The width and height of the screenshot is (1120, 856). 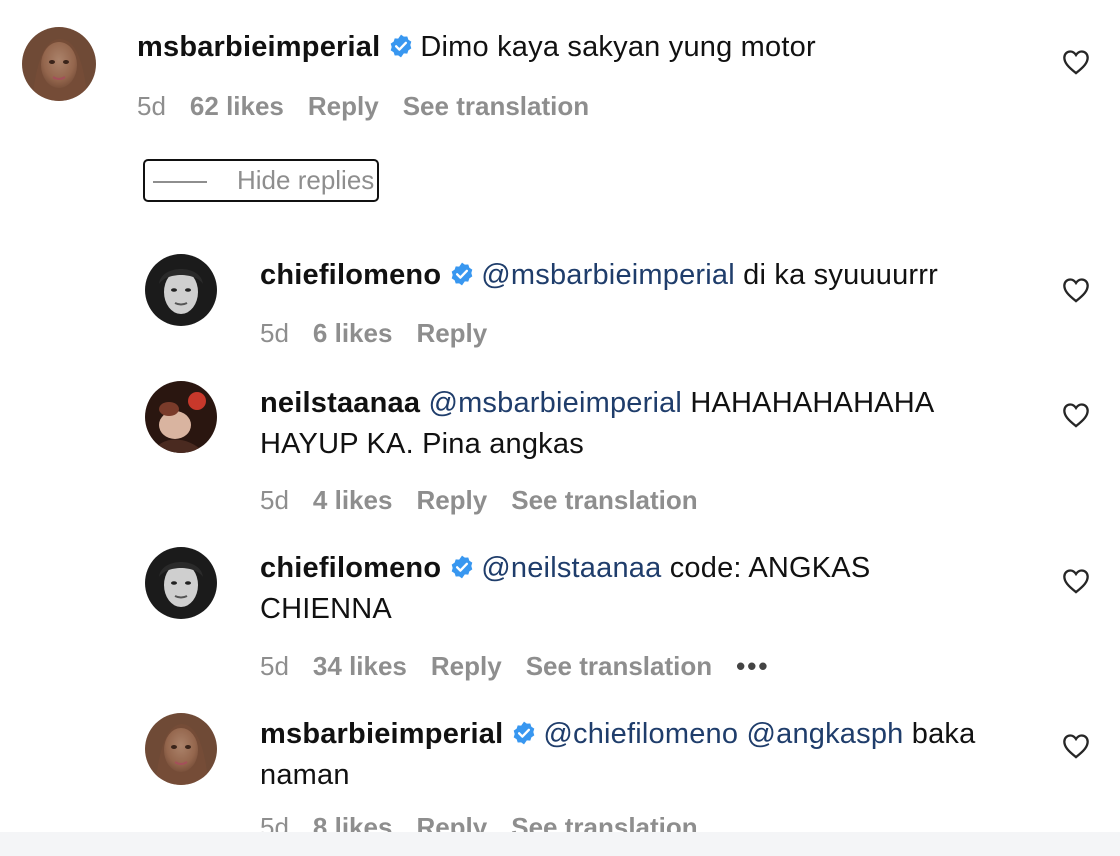 I want to click on more-options-icon: •••, so click(x=752, y=666).